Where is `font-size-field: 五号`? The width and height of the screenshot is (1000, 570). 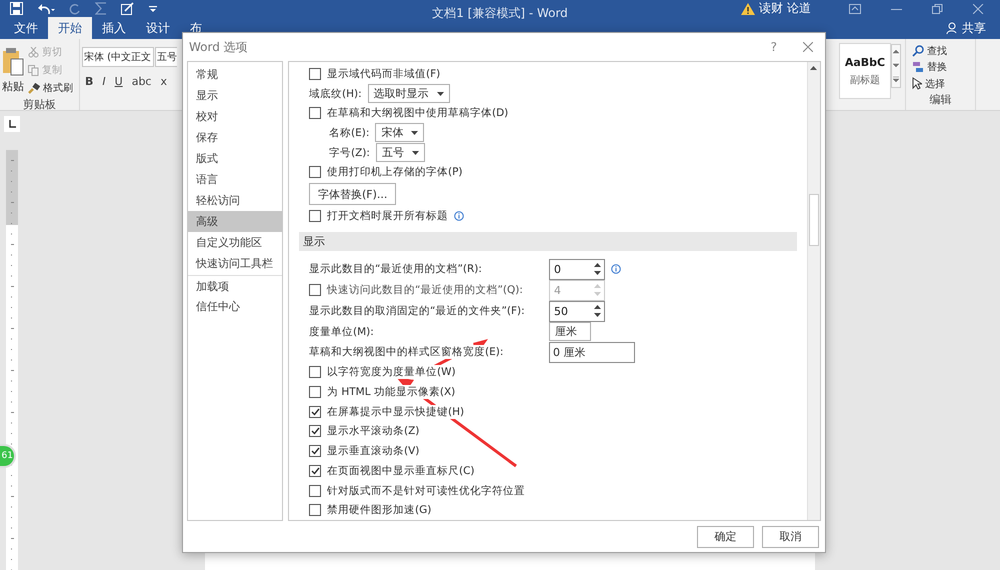
font-size-field: 五号 is located at coordinates (166, 57).